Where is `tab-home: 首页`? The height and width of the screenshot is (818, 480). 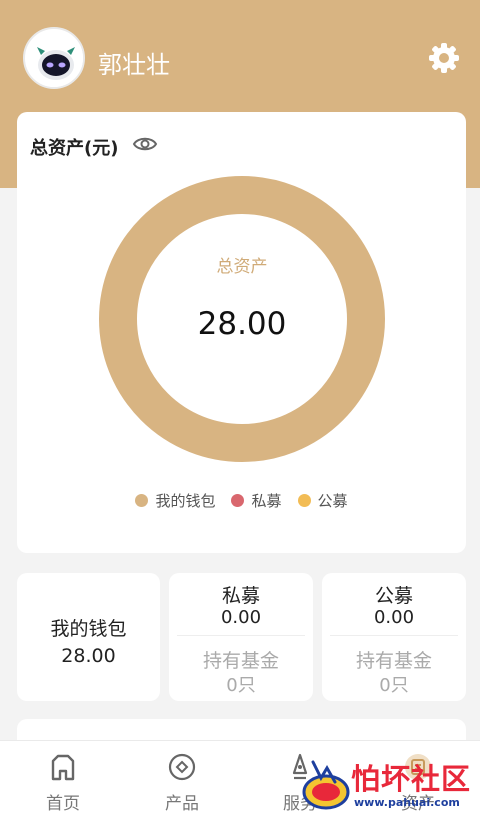 tab-home: 首页 is located at coordinates (63, 779).